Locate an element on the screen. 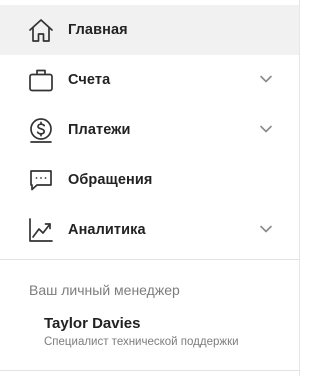  sidebar-item-label: Счета is located at coordinates (89, 80).